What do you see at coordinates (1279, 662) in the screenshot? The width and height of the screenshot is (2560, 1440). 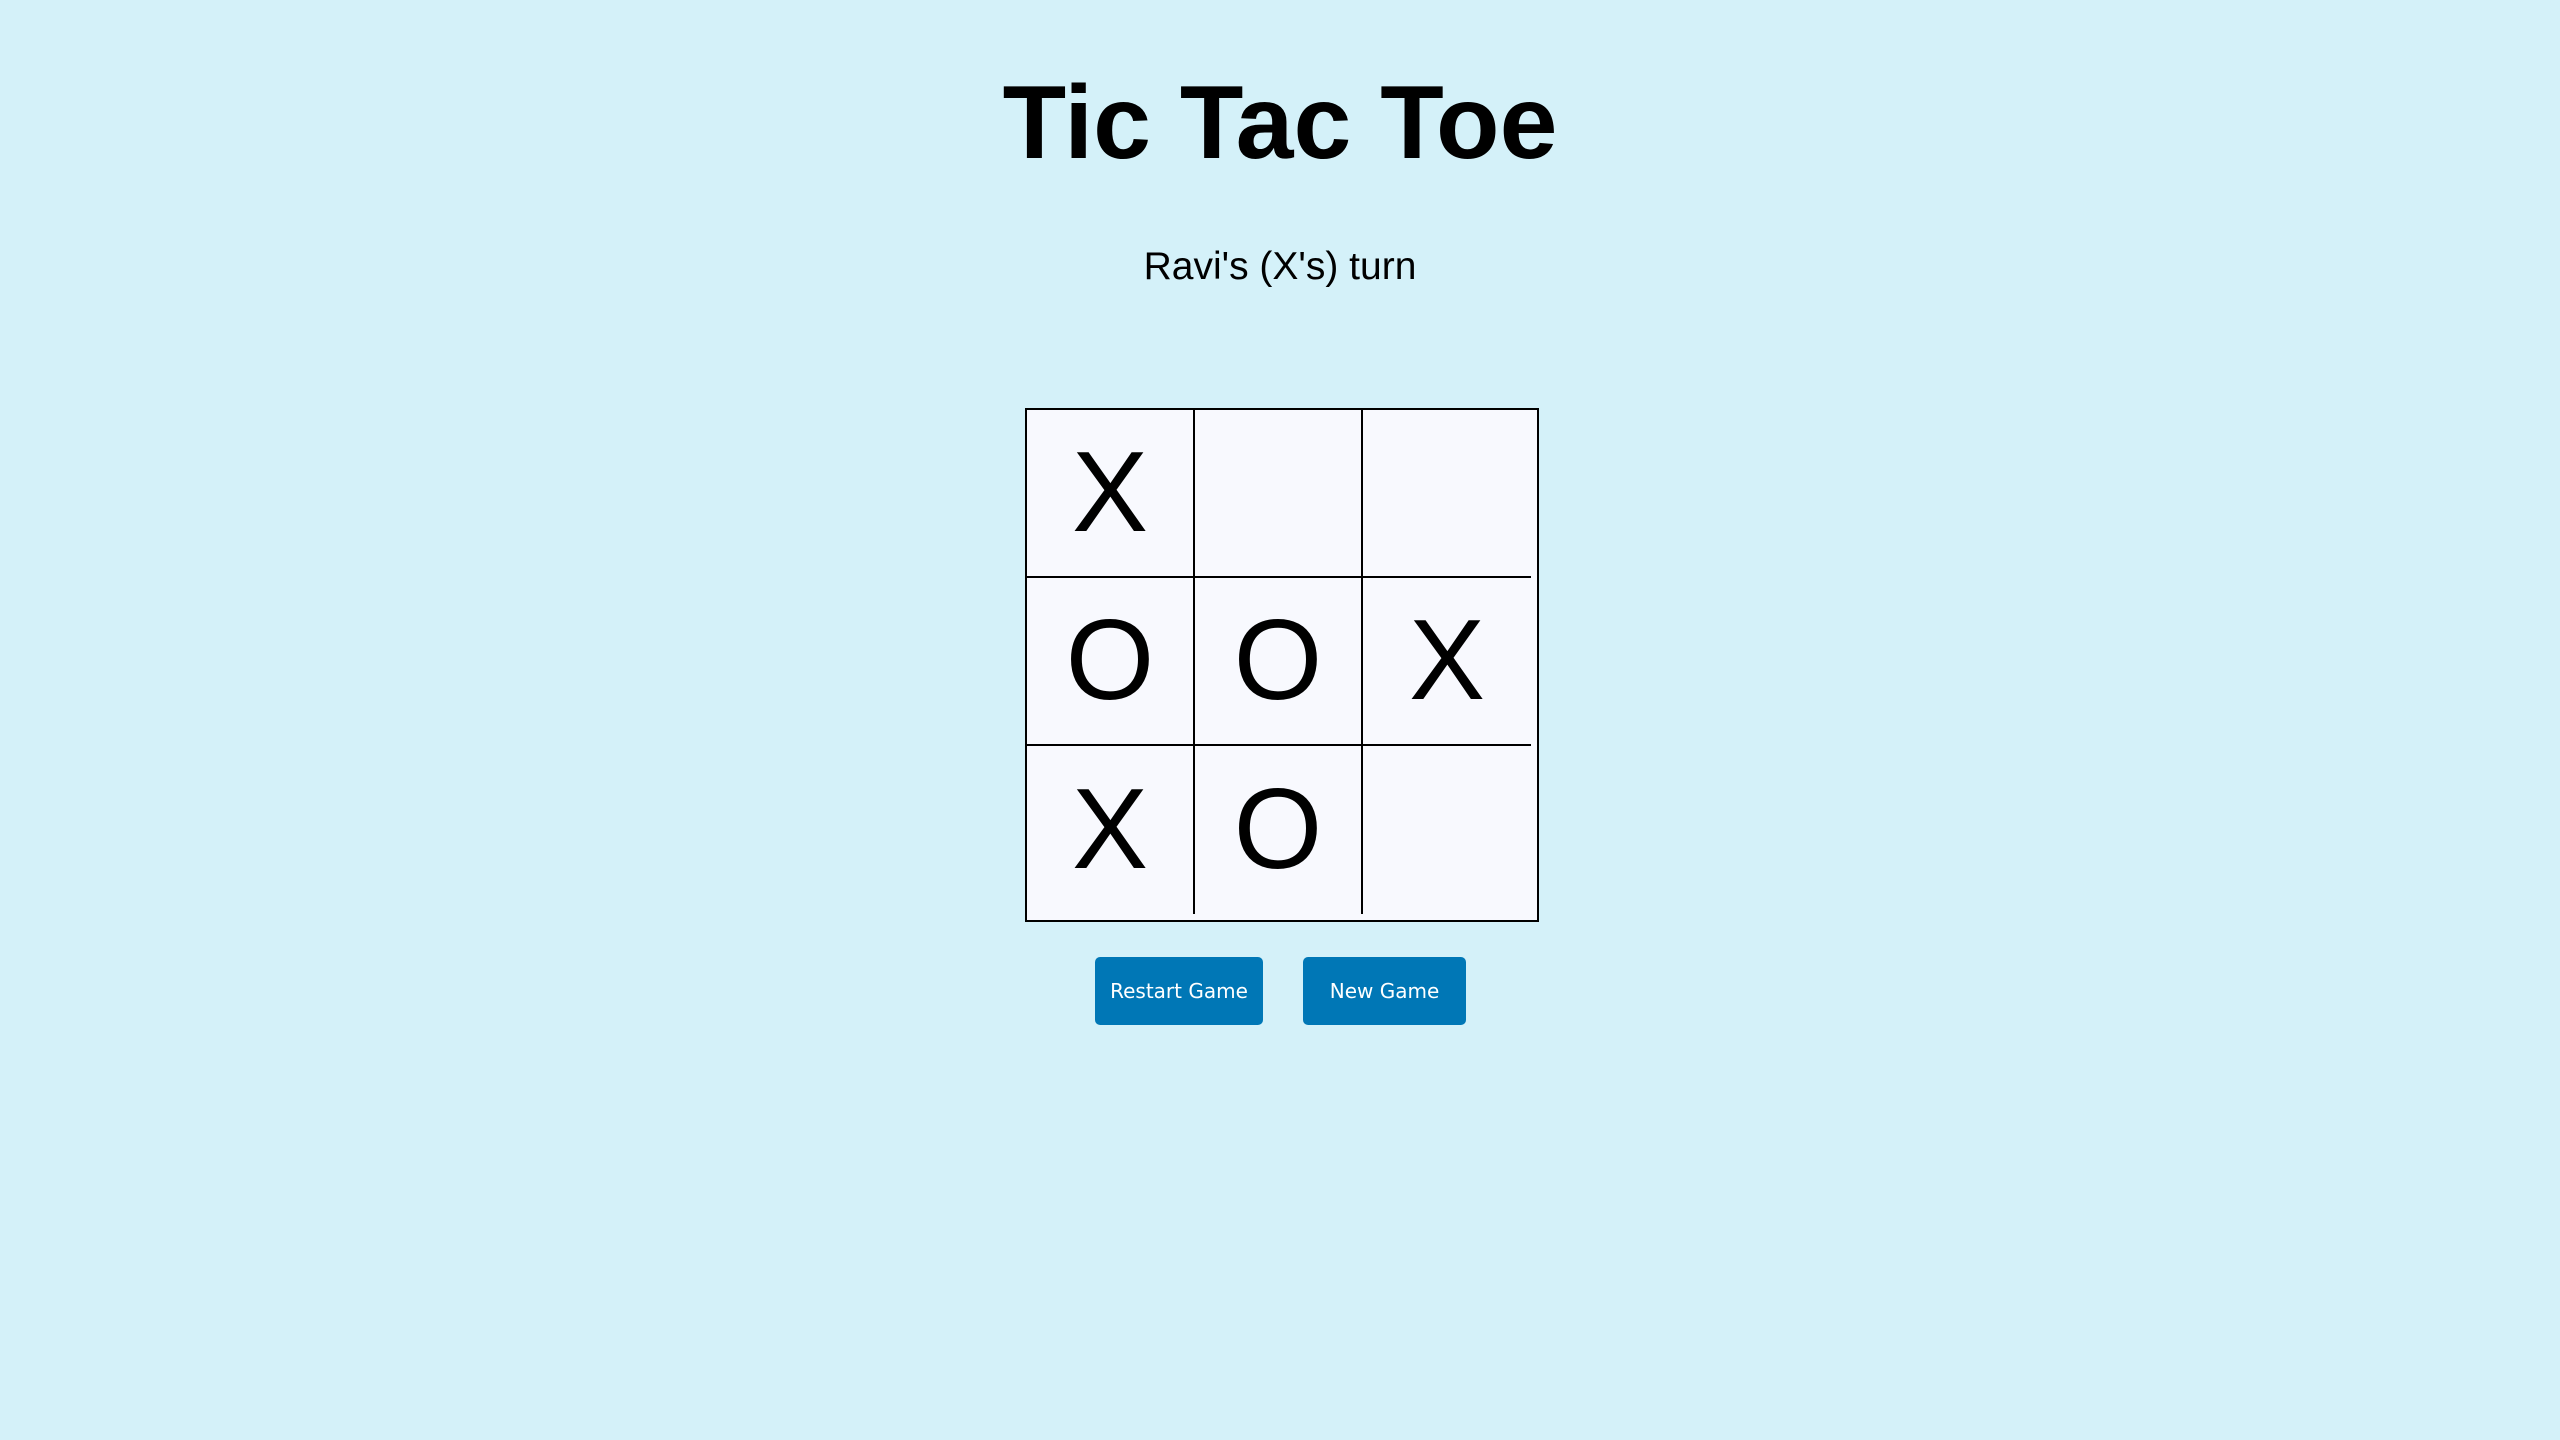 I see `board-cell-r2-c2: O` at bounding box center [1279, 662].